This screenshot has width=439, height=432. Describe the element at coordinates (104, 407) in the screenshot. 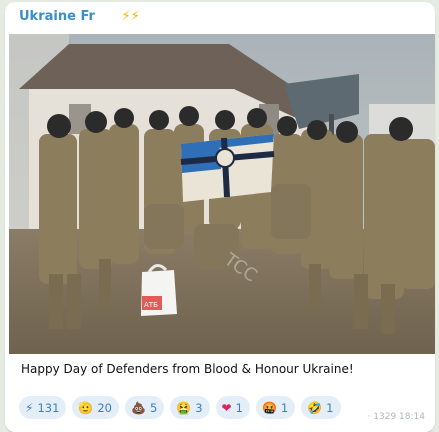

I see `reaction-count: 20` at that location.